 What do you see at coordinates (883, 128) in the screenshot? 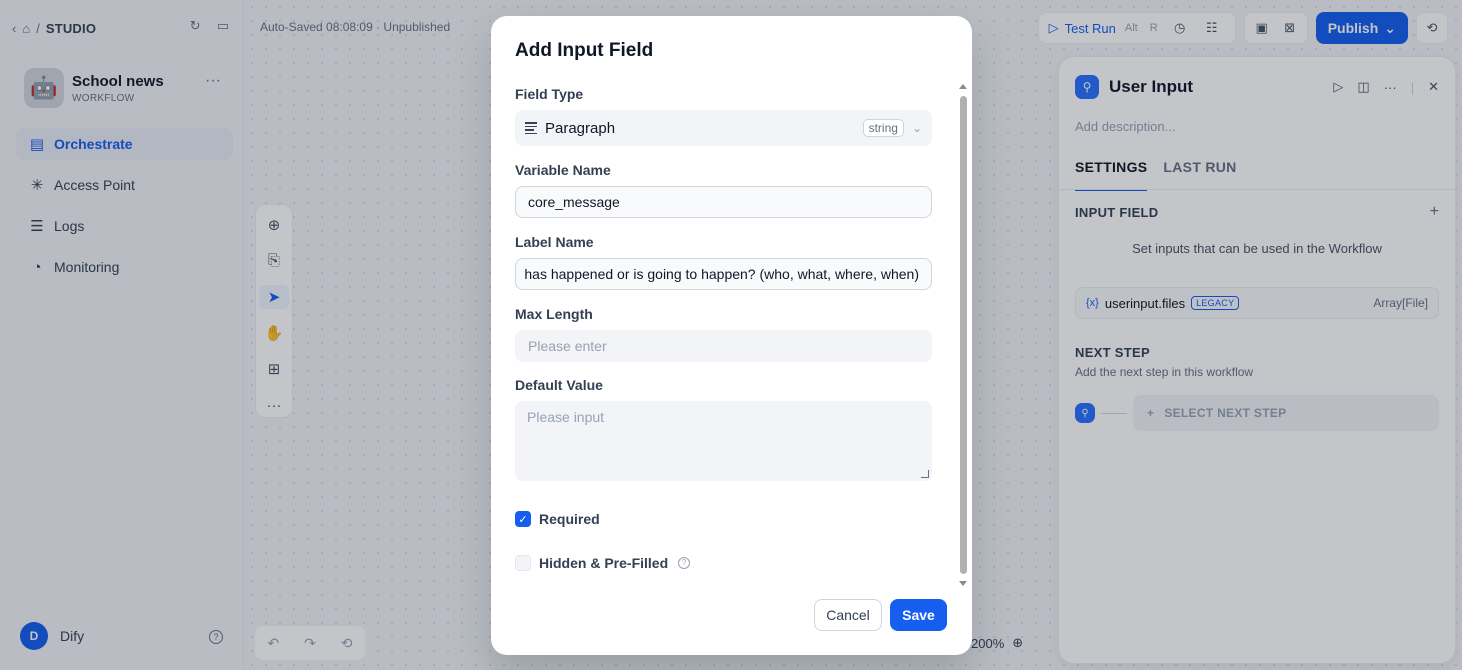
I see `field-type-tag: string` at bounding box center [883, 128].